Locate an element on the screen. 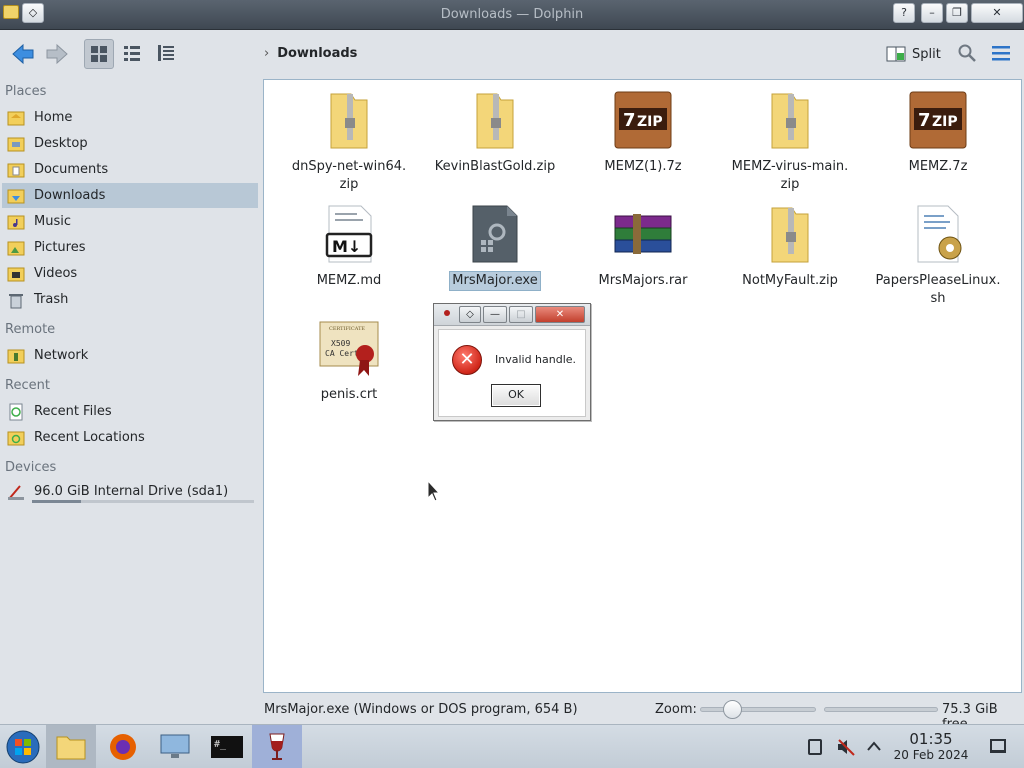 Image resolution: width=1024 pixels, height=768 pixels. file-name: KevinBlastGold.zip is located at coordinates (495, 166).